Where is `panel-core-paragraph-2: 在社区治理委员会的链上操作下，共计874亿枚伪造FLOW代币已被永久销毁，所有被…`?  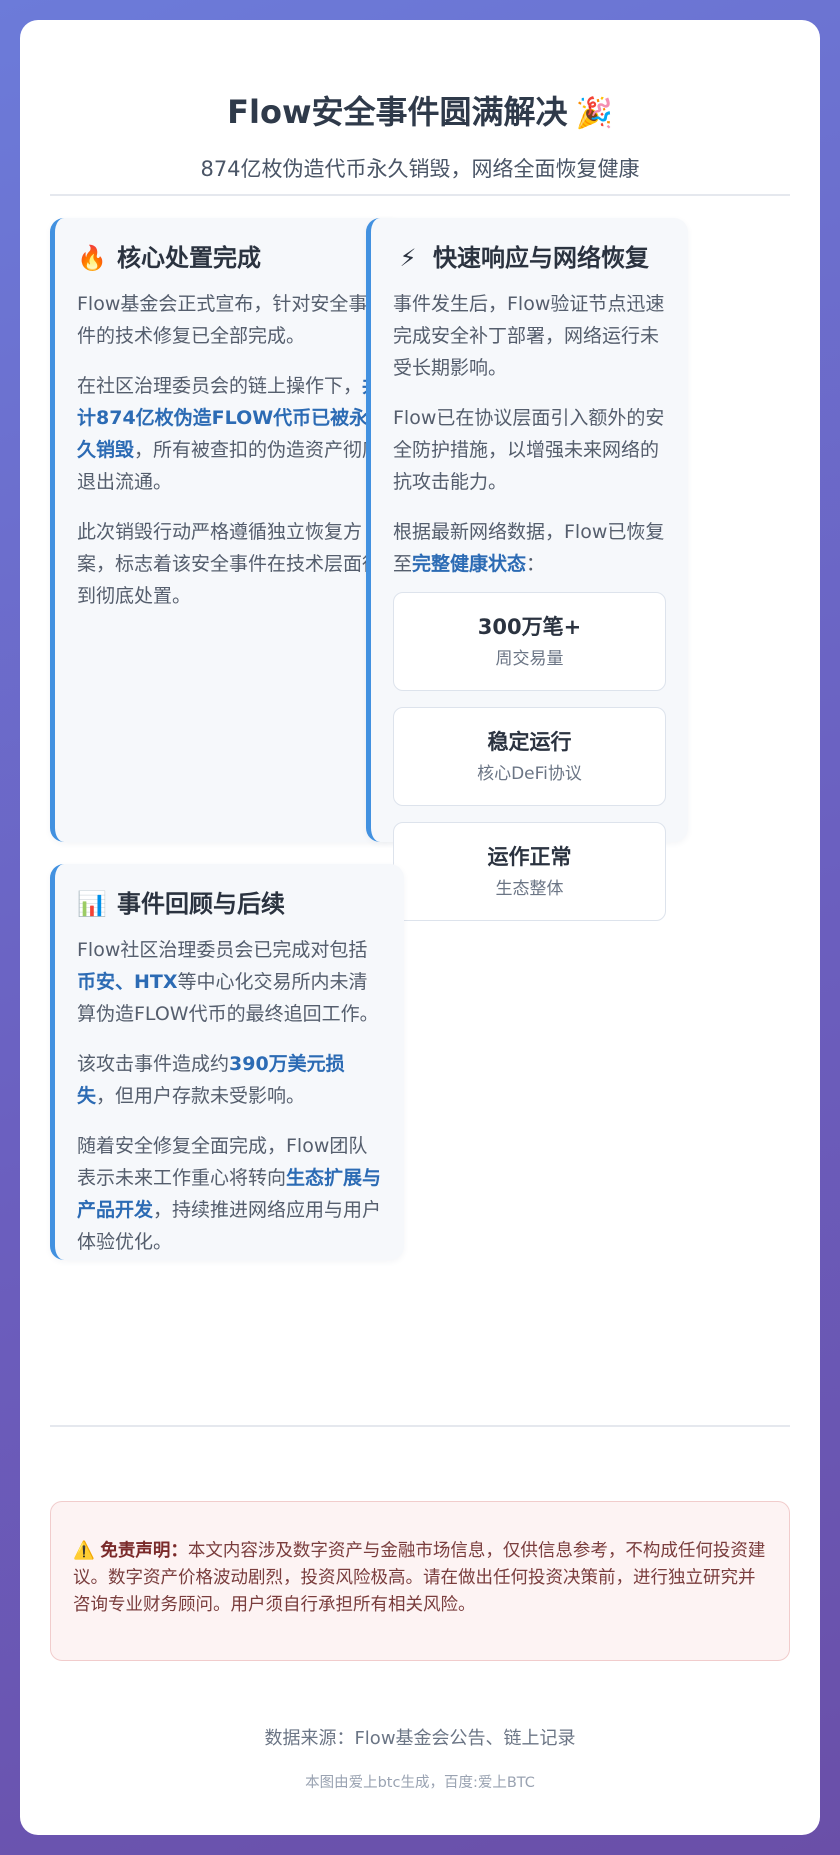 panel-core-paragraph-2: 在社区治理委员会的链上操作下，共计874亿枚伪造FLOW代币已被永久销毁，所有被… is located at coordinates (229, 434).